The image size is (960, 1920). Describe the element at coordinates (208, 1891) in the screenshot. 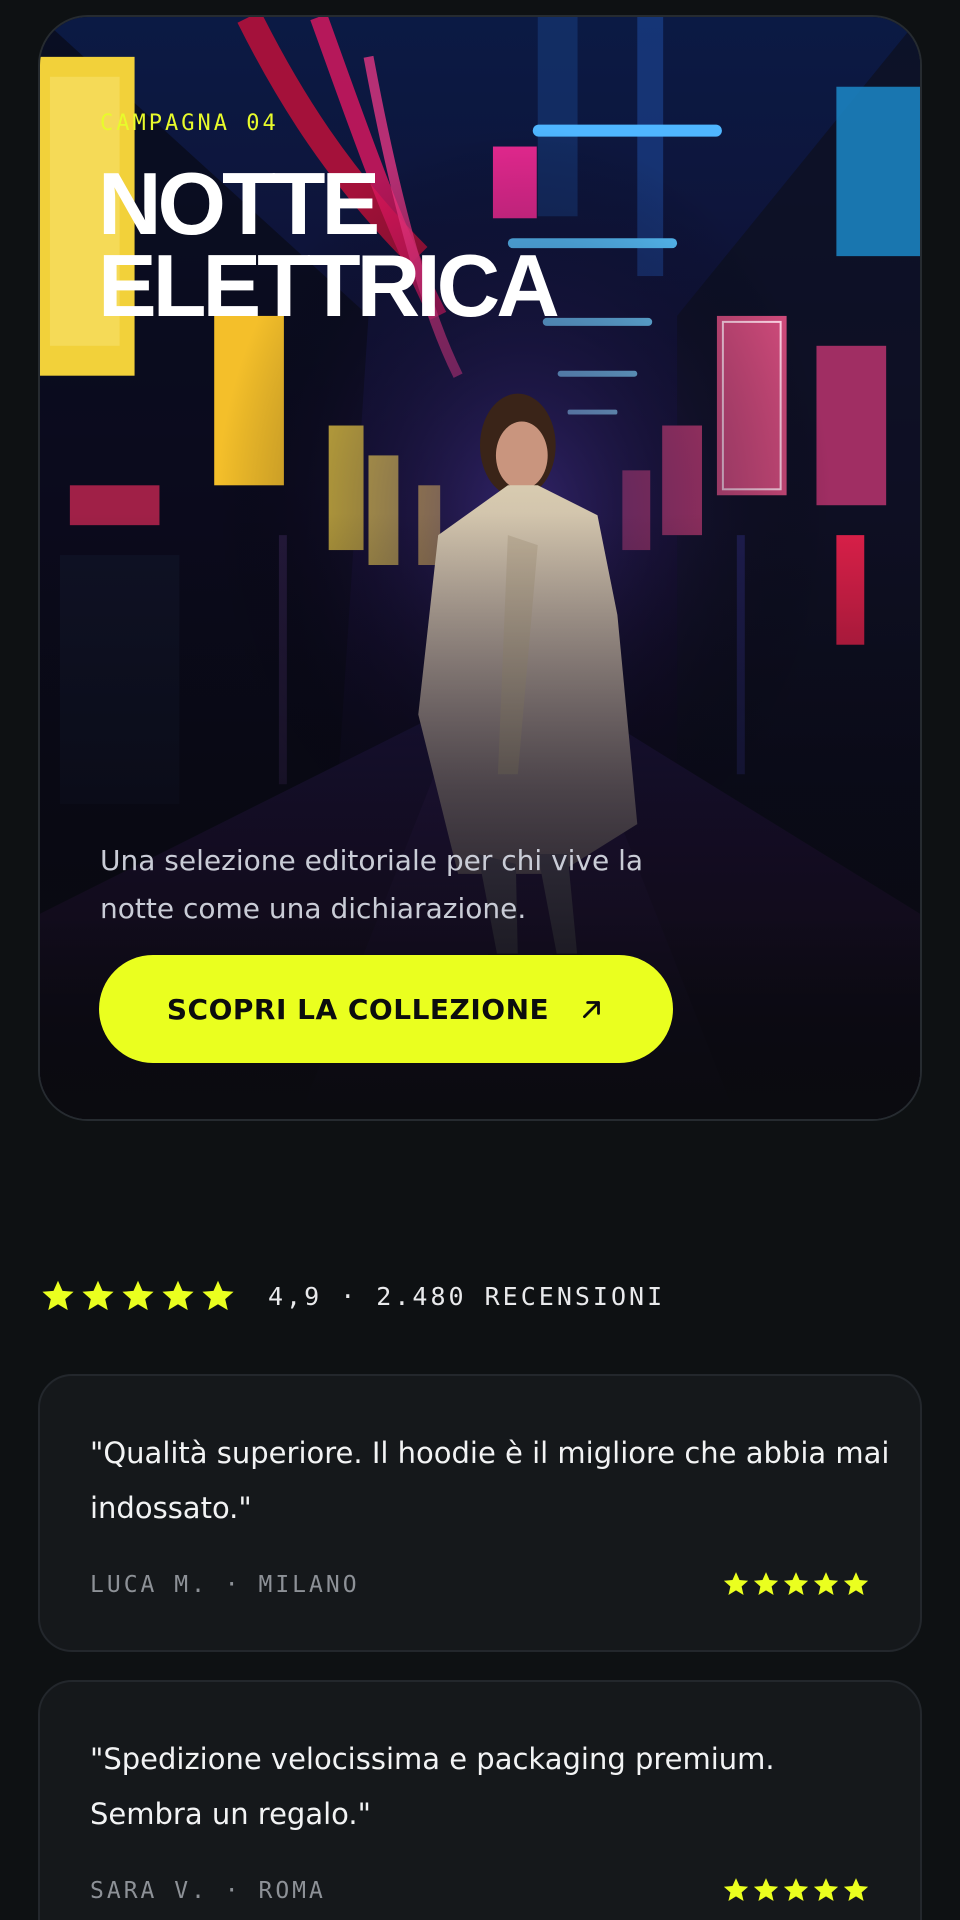

I see `review-author: SARA V. · ROMA` at that location.